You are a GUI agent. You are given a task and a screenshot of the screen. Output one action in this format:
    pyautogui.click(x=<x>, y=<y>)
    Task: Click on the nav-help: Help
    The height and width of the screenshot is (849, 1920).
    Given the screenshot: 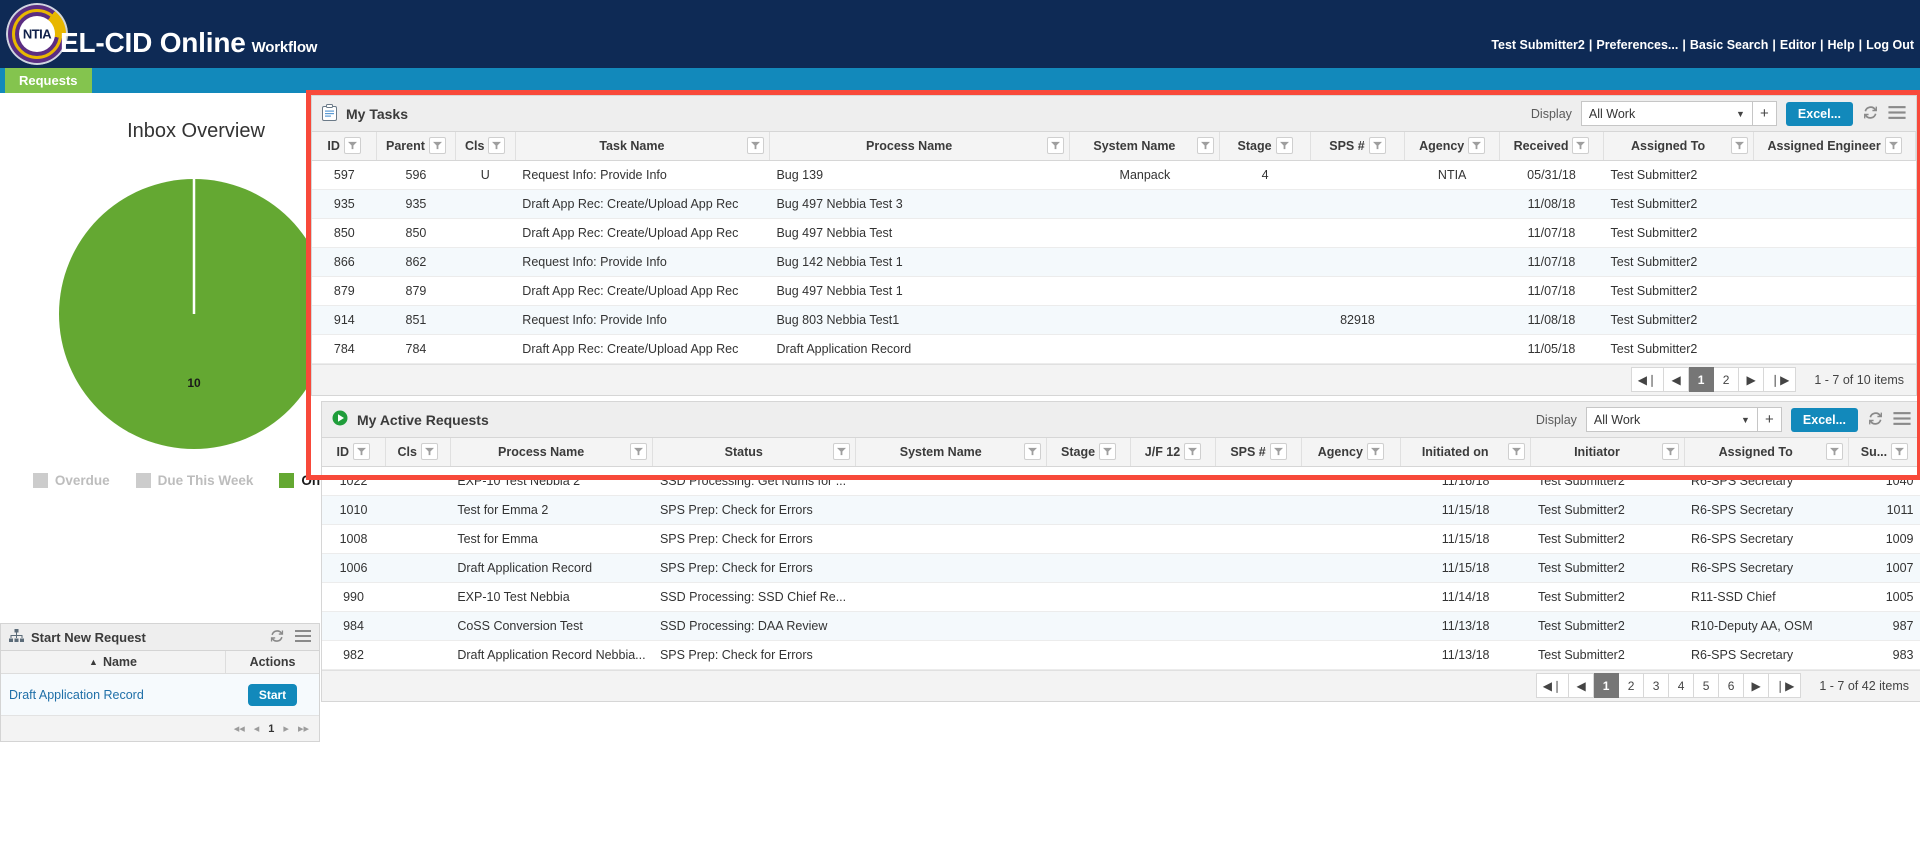 What is the action you would take?
    pyautogui.click(x=1841, y=45)
    